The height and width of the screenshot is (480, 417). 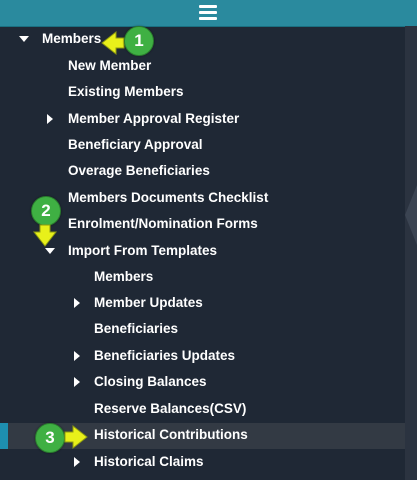 I want to click on menu-item-label: Beneficiary Approval, so click(x=135, y=144).